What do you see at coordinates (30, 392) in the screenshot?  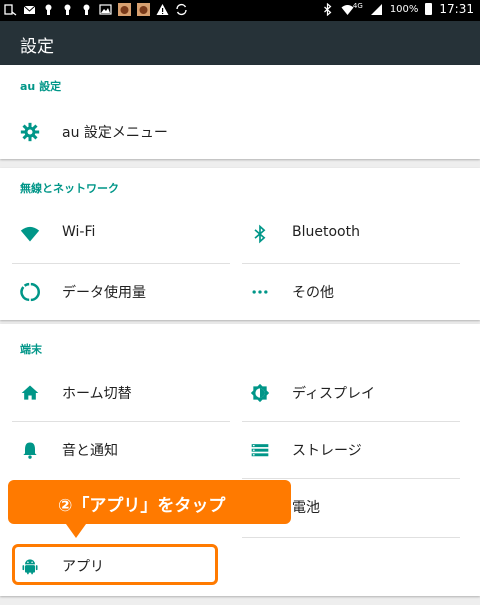 I see `home-icon` at bounding box center [30, 392].